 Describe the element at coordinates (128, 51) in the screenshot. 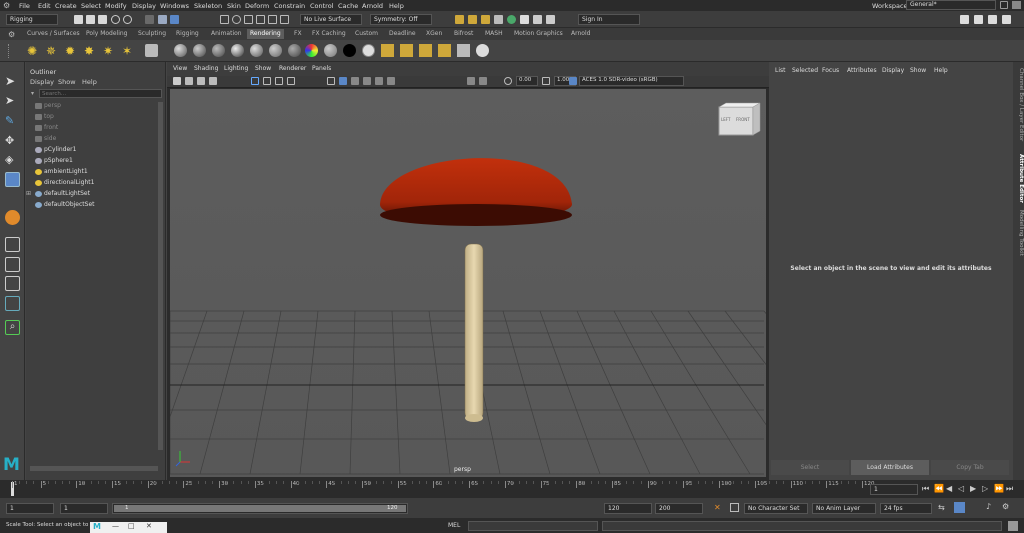

I see `volume-light-icon: ✶` at that location.